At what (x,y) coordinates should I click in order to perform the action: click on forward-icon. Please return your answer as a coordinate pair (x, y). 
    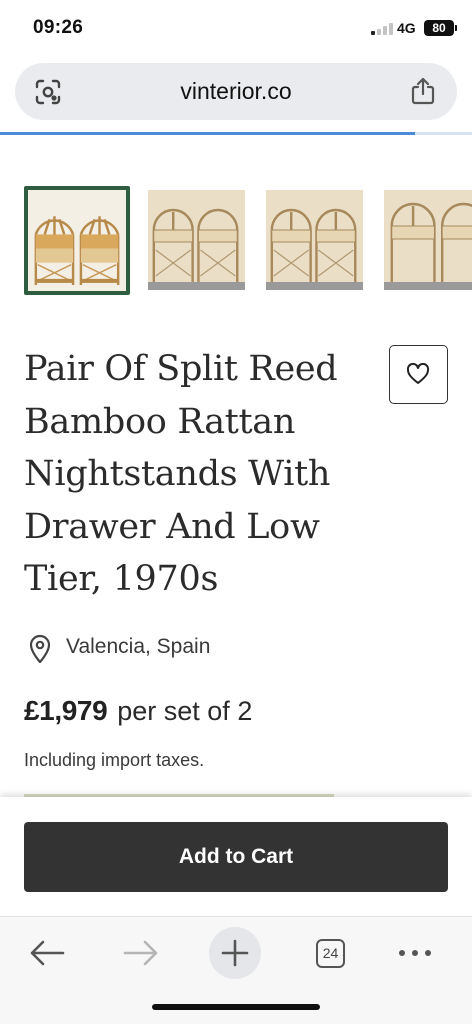
    Looking at the image, I should click on (141, 953).